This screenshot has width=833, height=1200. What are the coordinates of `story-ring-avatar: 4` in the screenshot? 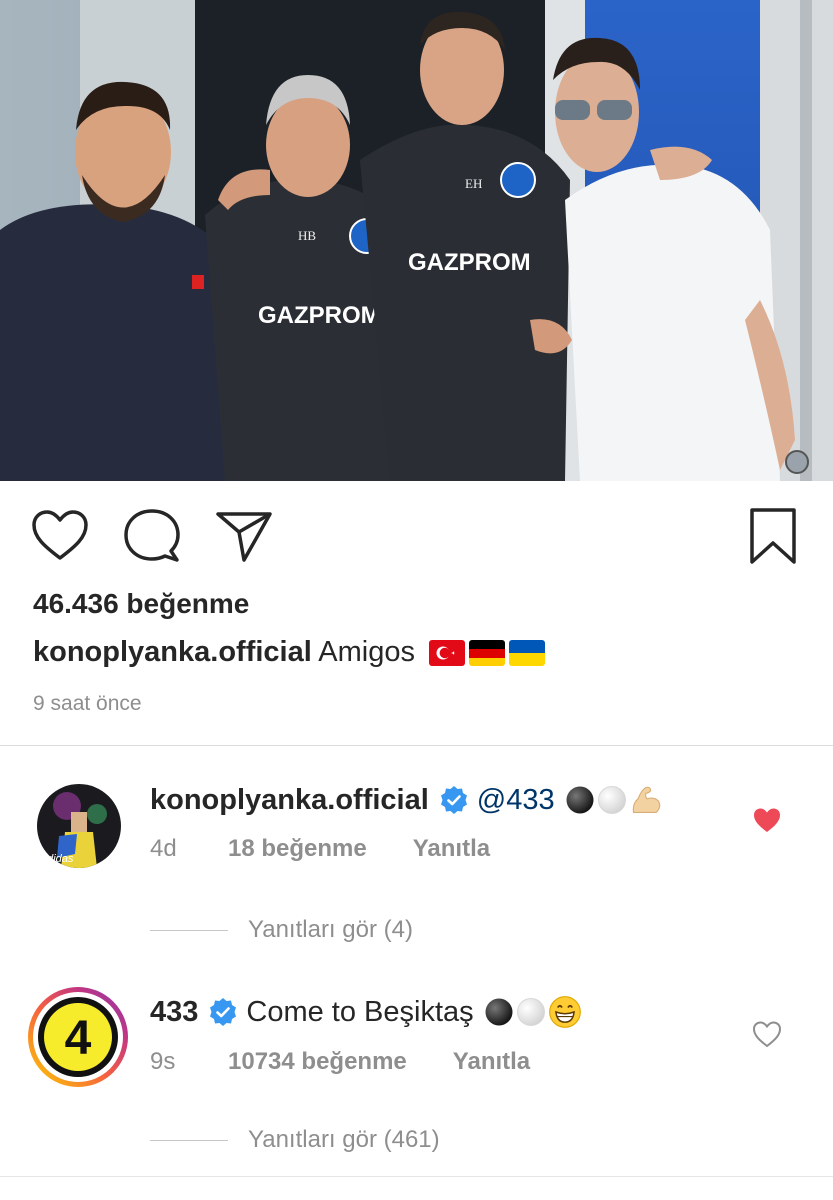 It's located at (78, 1037).